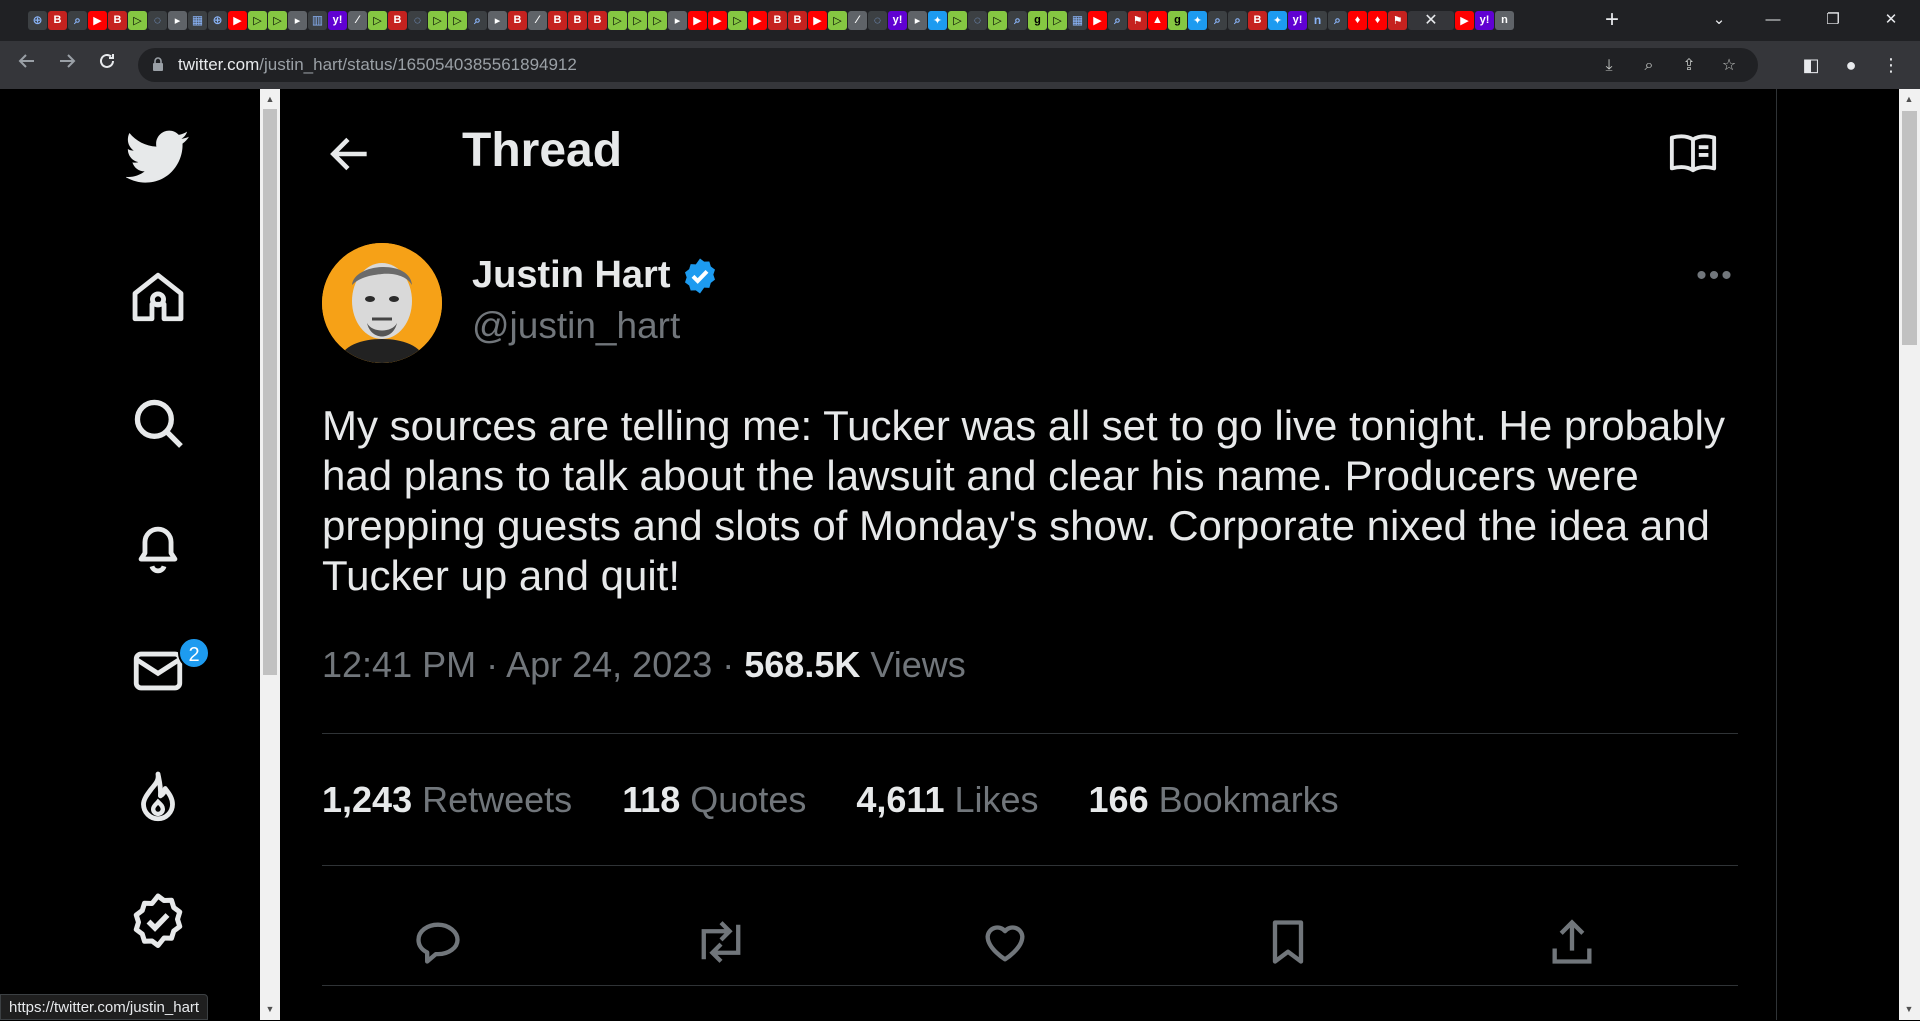 This screenshot has height=1021, width=1920. I want to click on install-icon: ⤓, so click(1609, 66).